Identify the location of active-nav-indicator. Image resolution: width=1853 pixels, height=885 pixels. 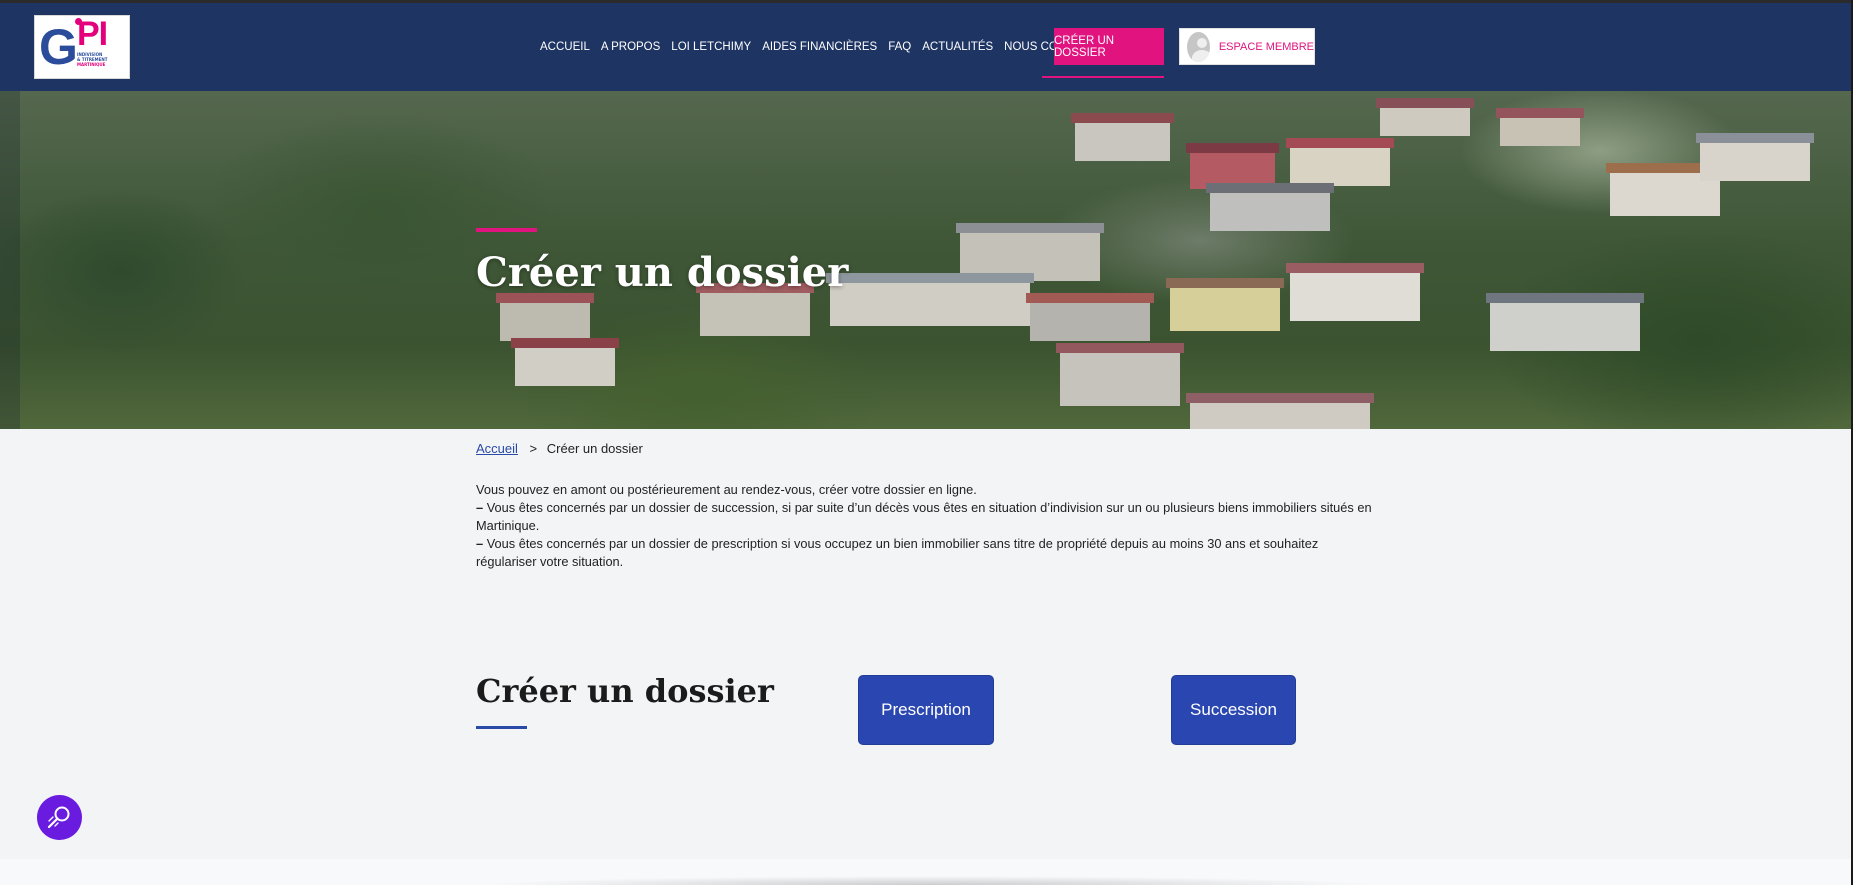
(1103, 77).